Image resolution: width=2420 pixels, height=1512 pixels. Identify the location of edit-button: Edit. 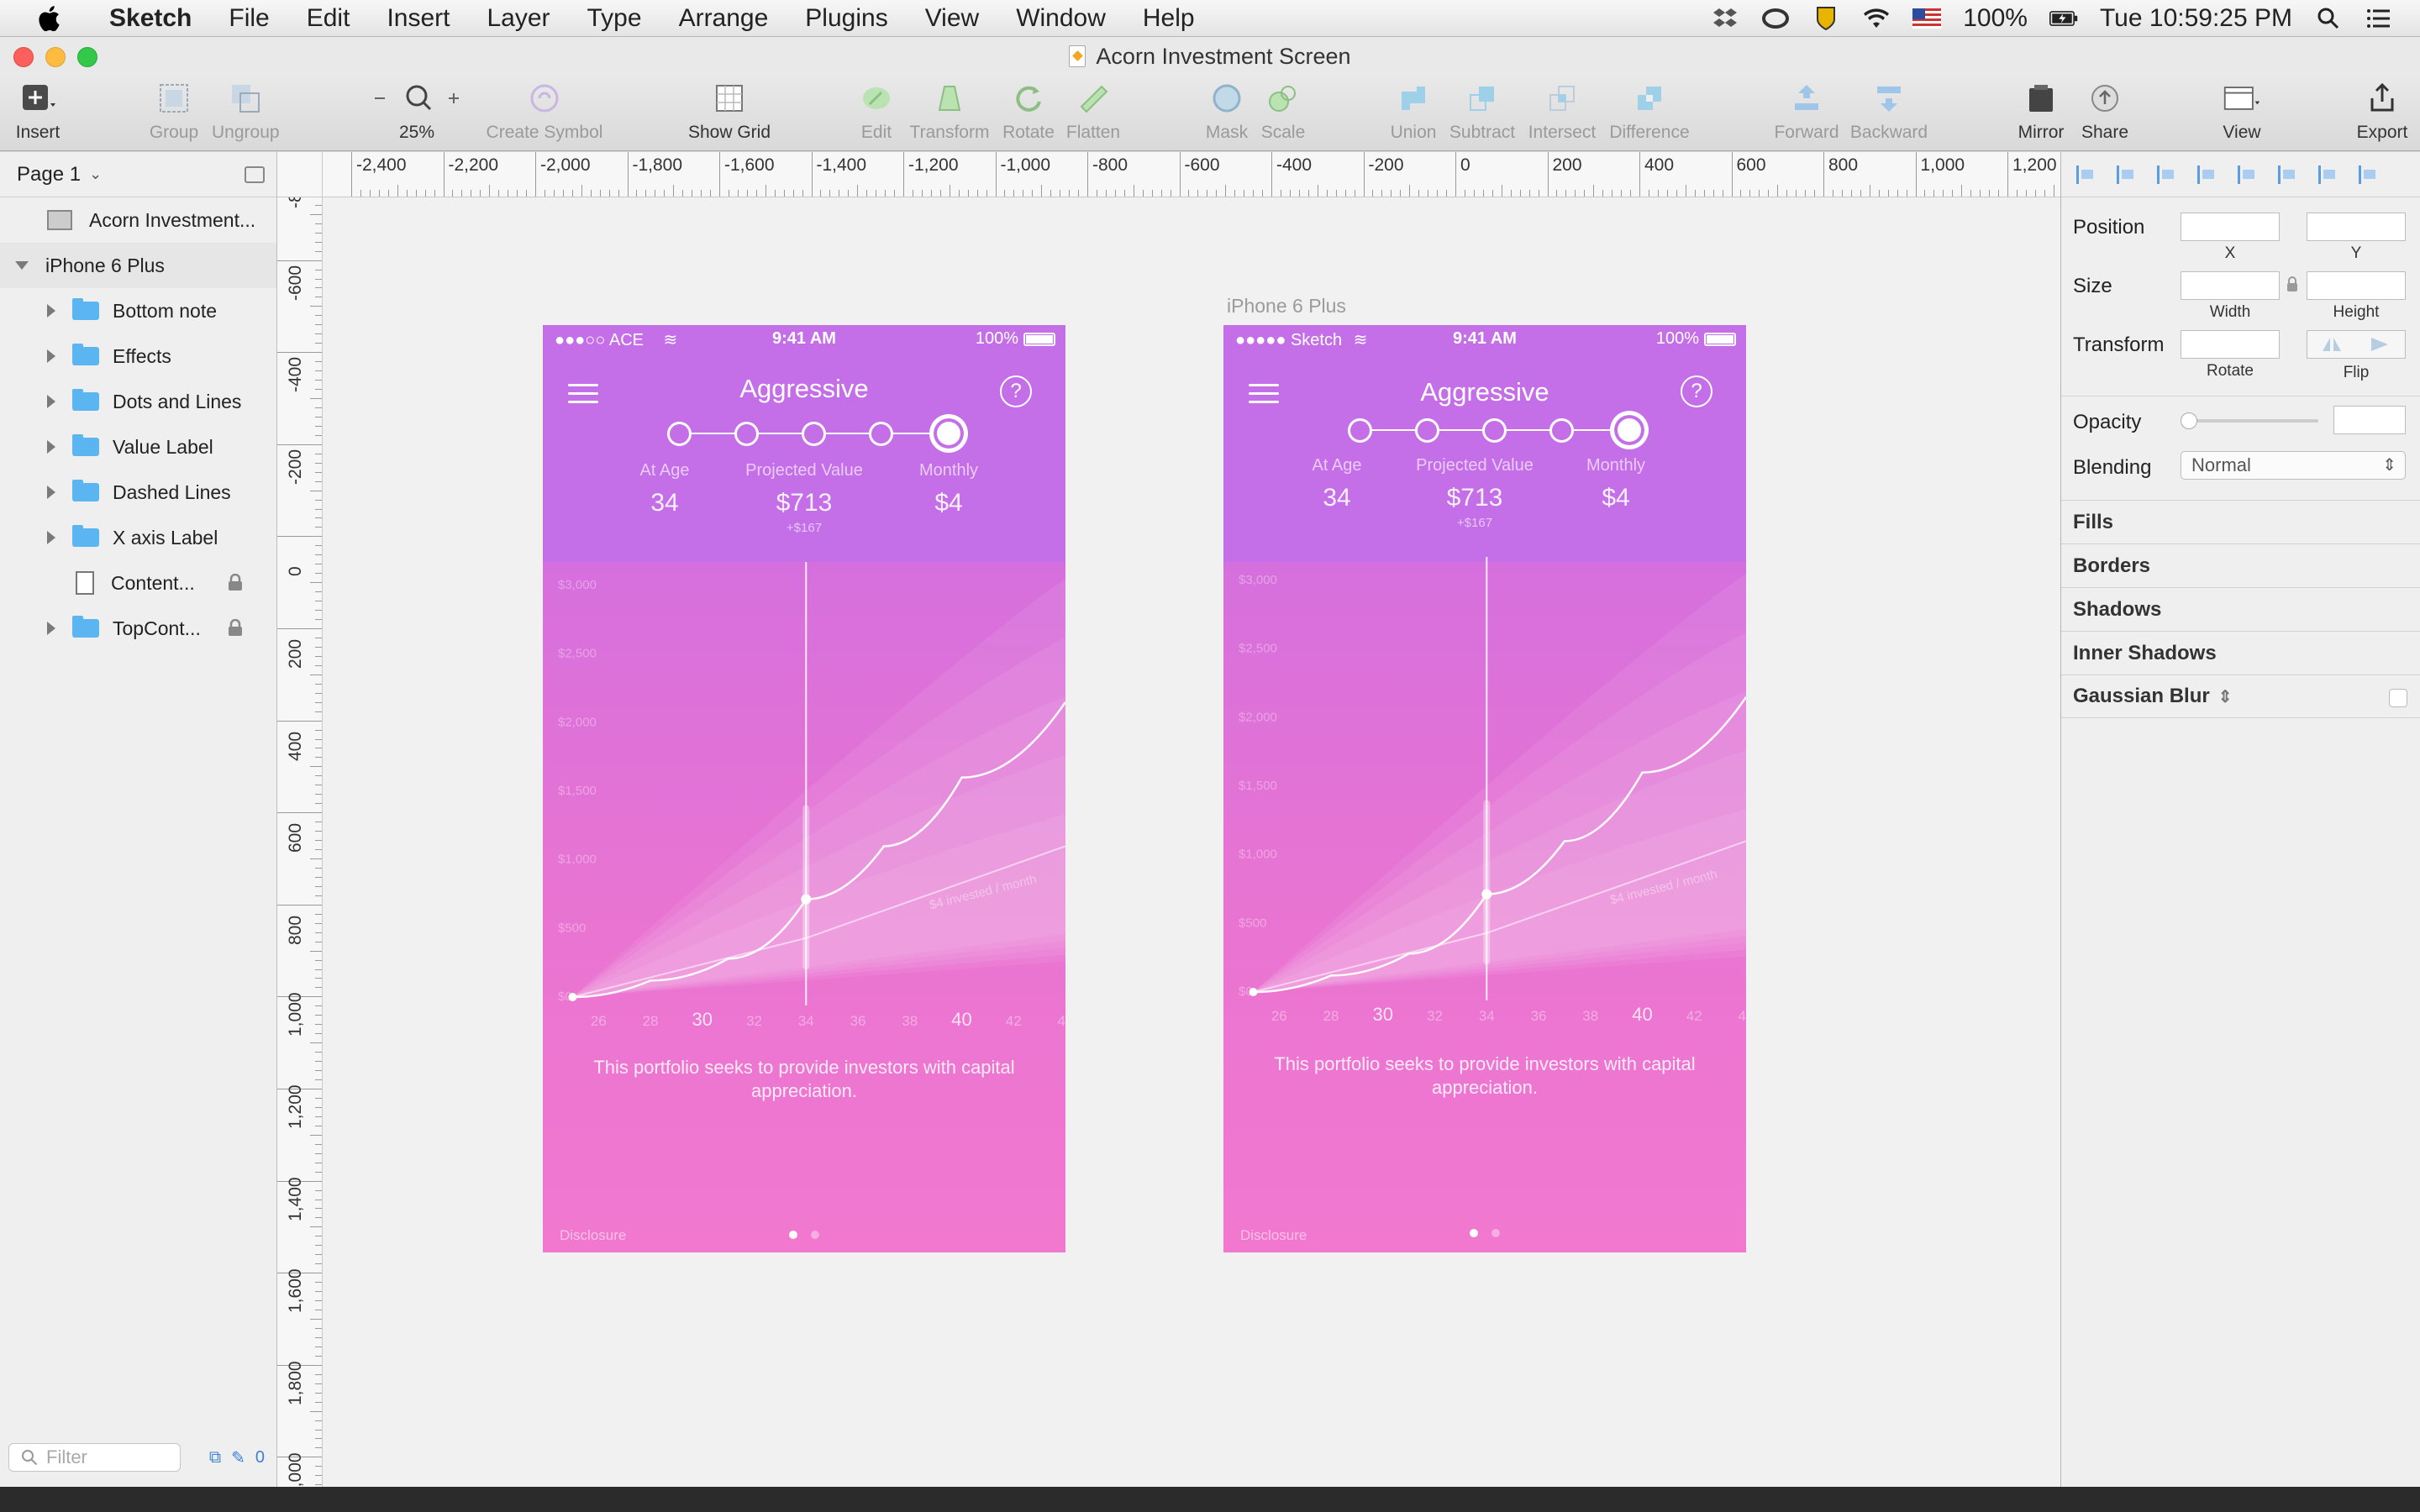
(876, 111).